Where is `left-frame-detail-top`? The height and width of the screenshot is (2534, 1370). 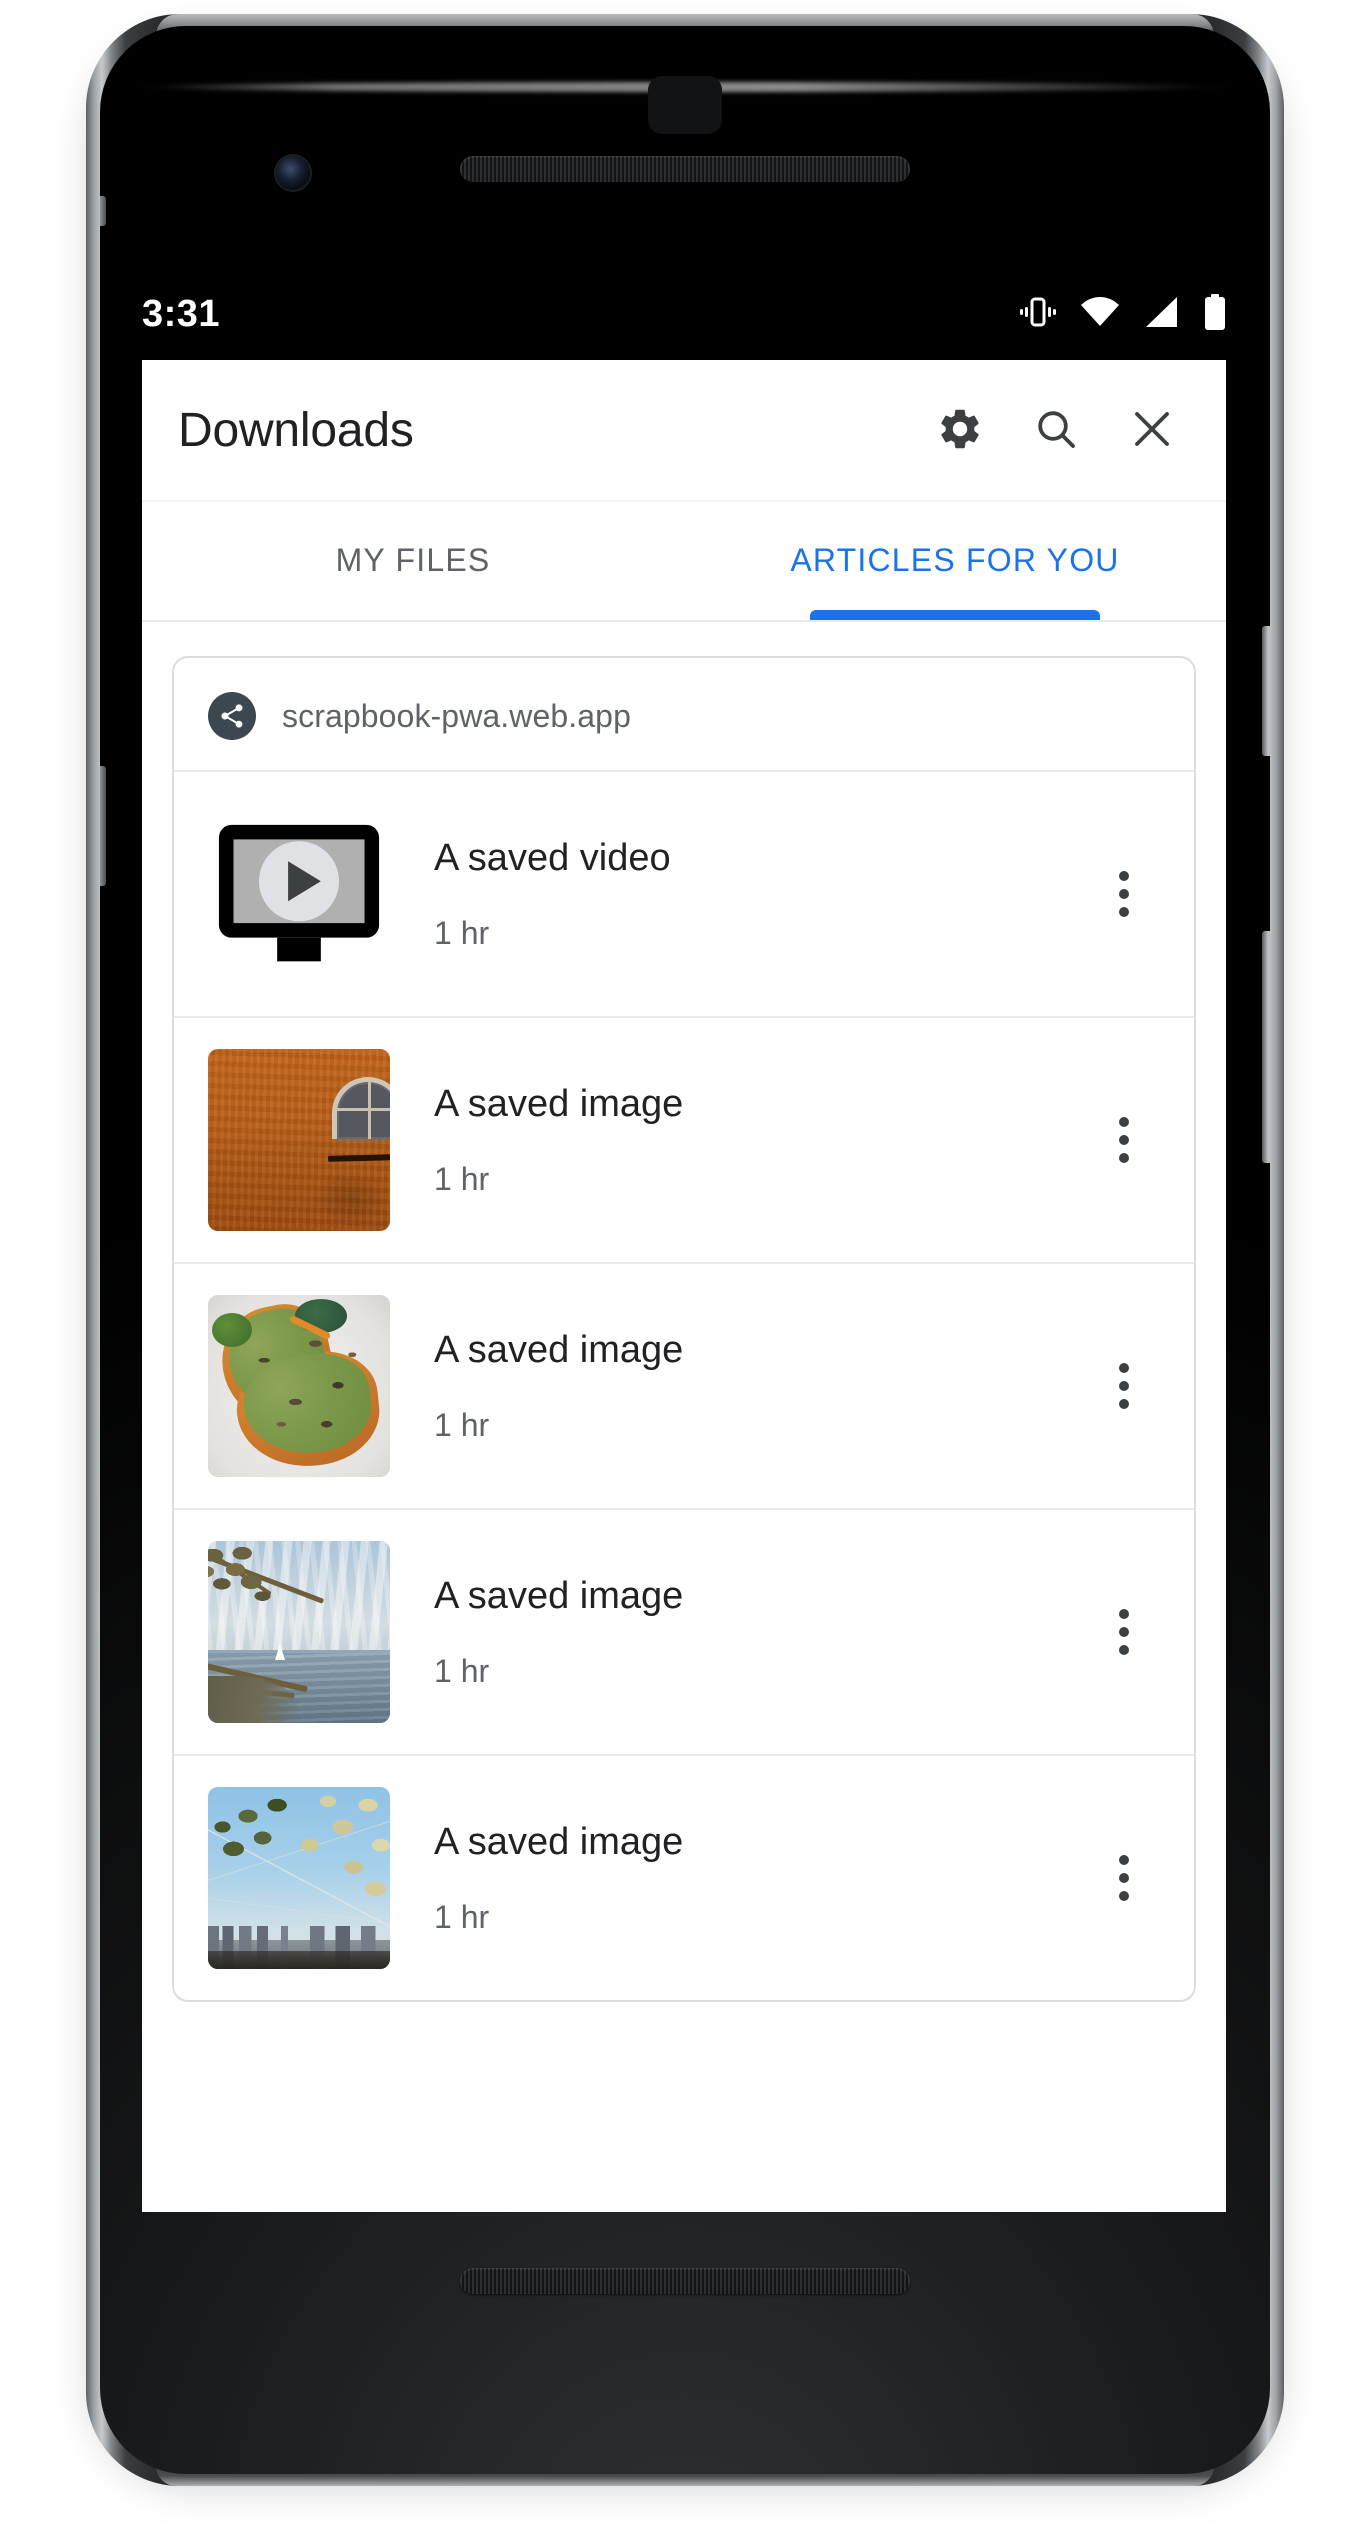 left-frame-detail-top is located at coordinates (103, 211).